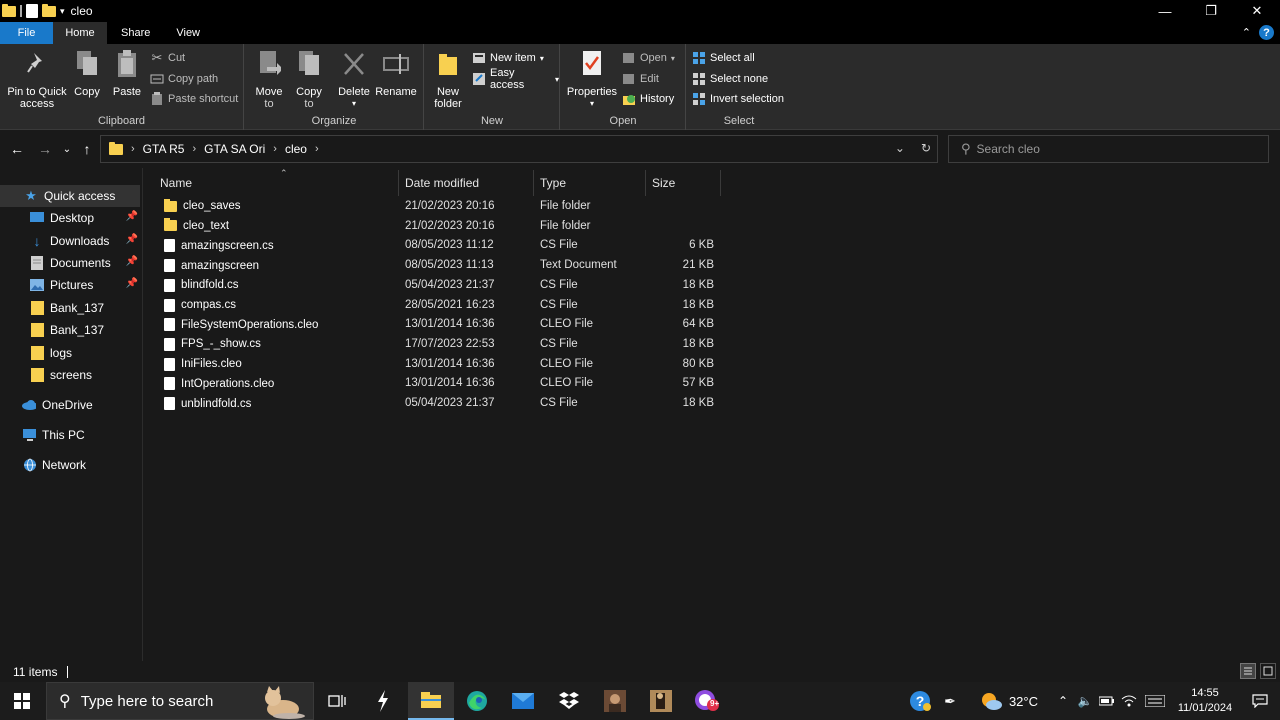  Describe the element at coordinates (523, 701) in the screenshot. I see `taskbar-app-mail` at that location.